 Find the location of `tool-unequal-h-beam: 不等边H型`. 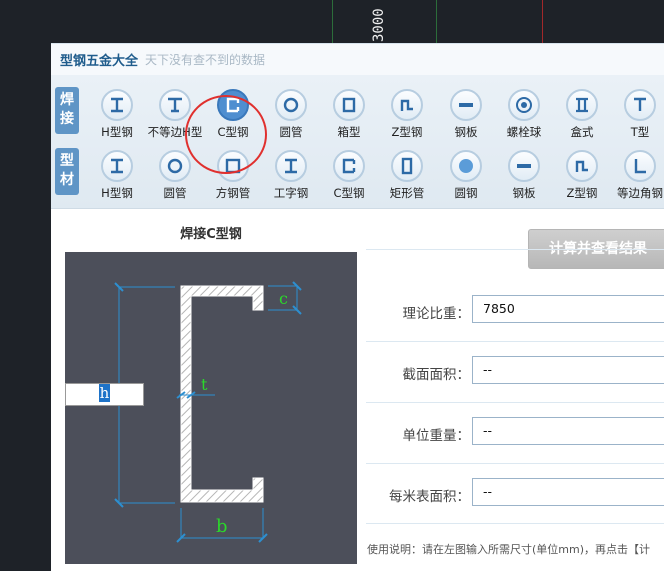

tool-unequal-h-beam: 不等边H型 is located at coordinates (175, 112).